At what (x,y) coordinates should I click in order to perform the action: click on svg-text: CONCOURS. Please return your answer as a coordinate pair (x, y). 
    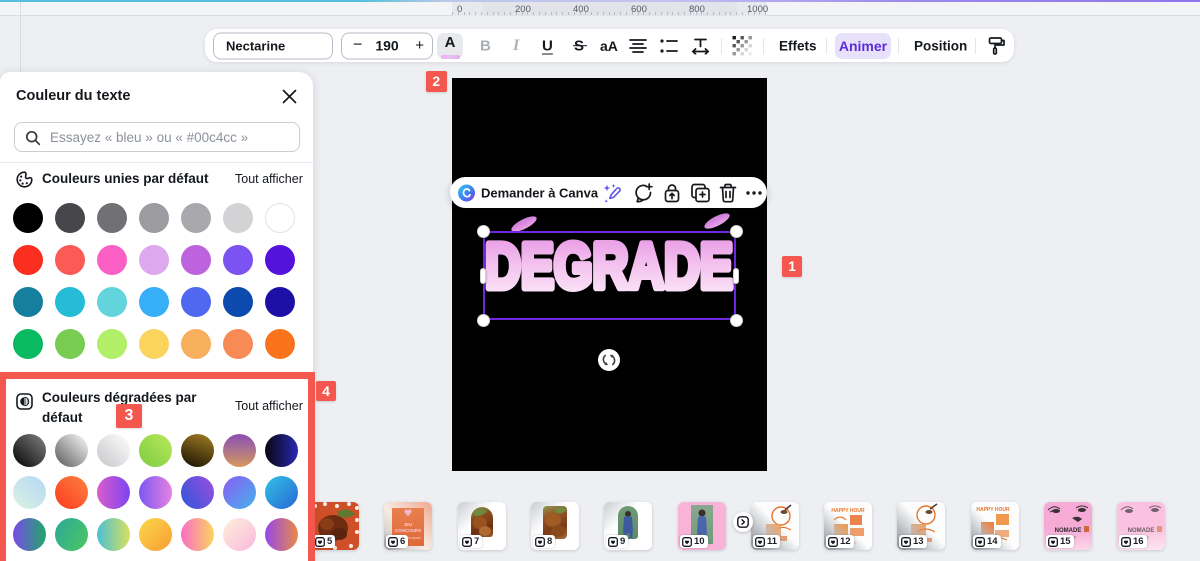
    Looking at the image, I should click on (408, 530).